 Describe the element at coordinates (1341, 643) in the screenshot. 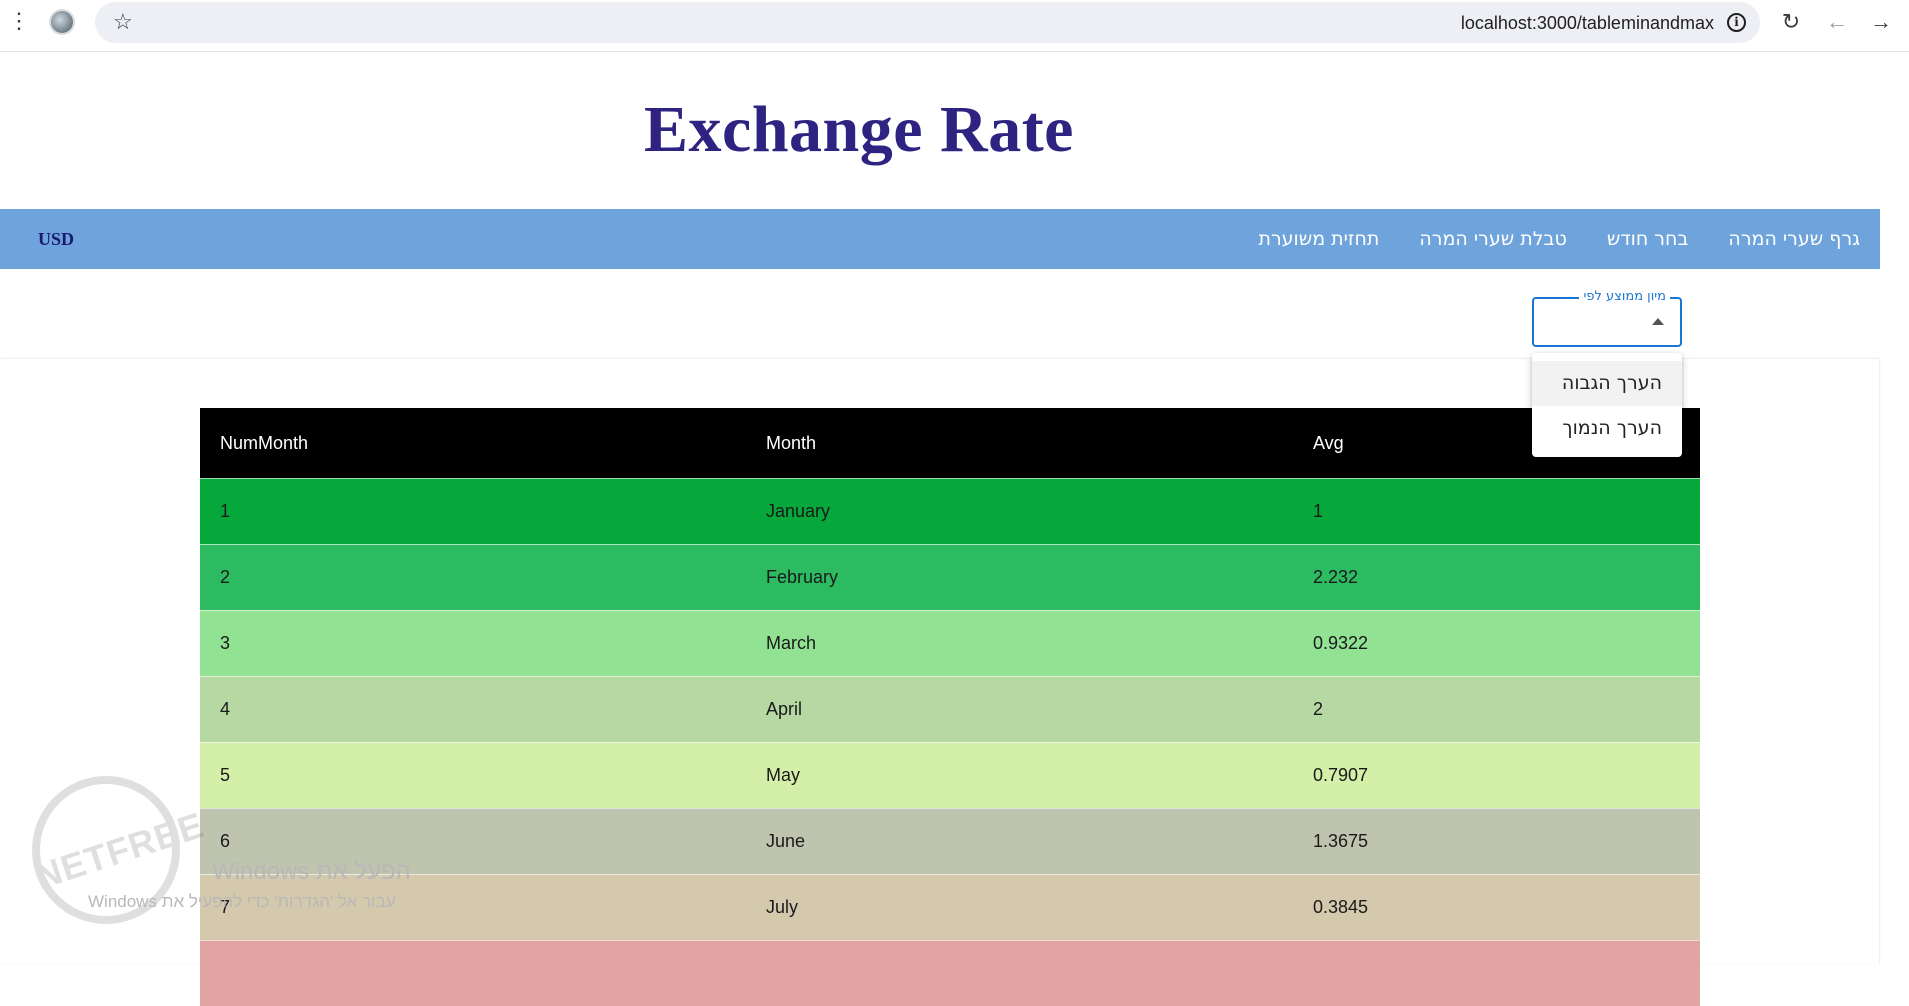

I see `cell-avg: 0.9322` at that location.